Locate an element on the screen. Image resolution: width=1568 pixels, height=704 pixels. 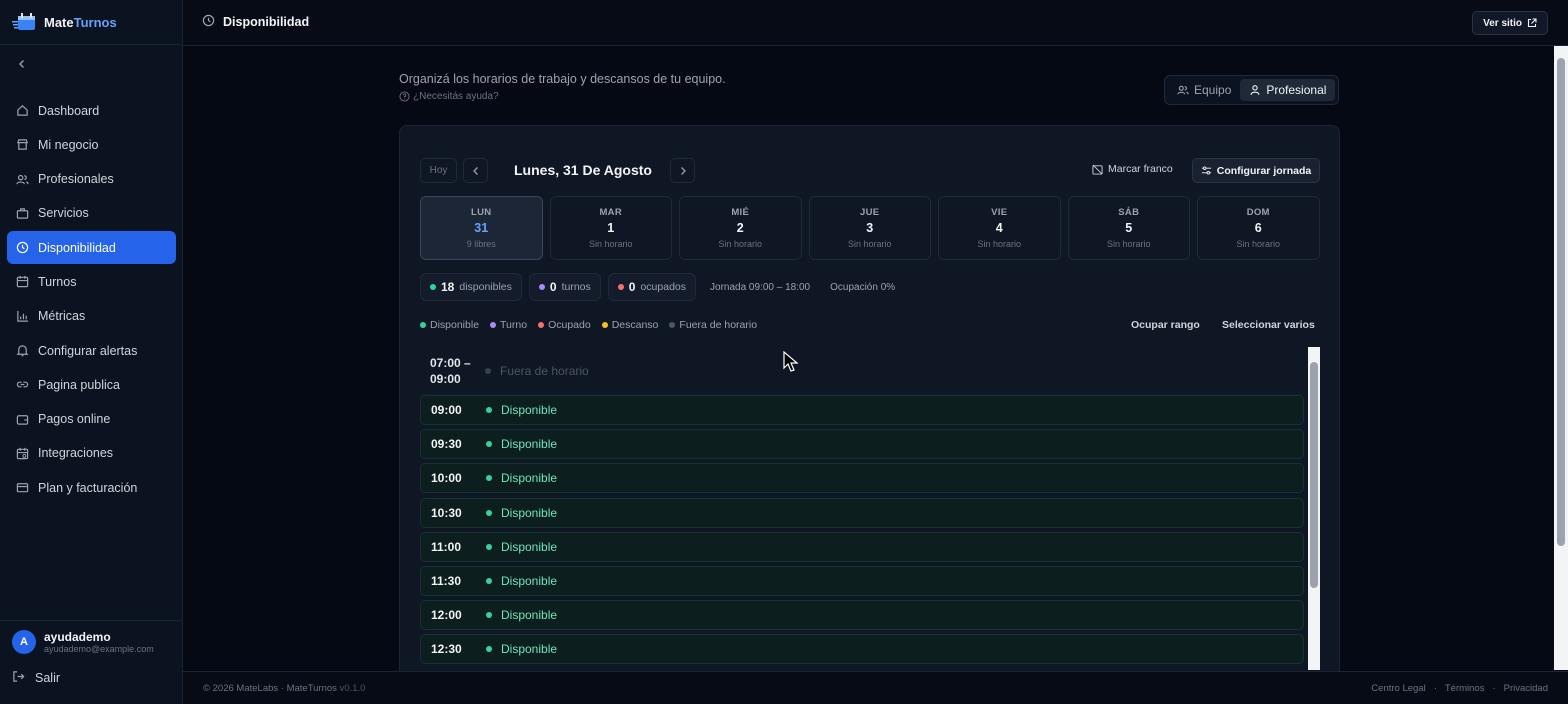
sidebar-item-metricas: Métricas is located at coordinates (91, 316).